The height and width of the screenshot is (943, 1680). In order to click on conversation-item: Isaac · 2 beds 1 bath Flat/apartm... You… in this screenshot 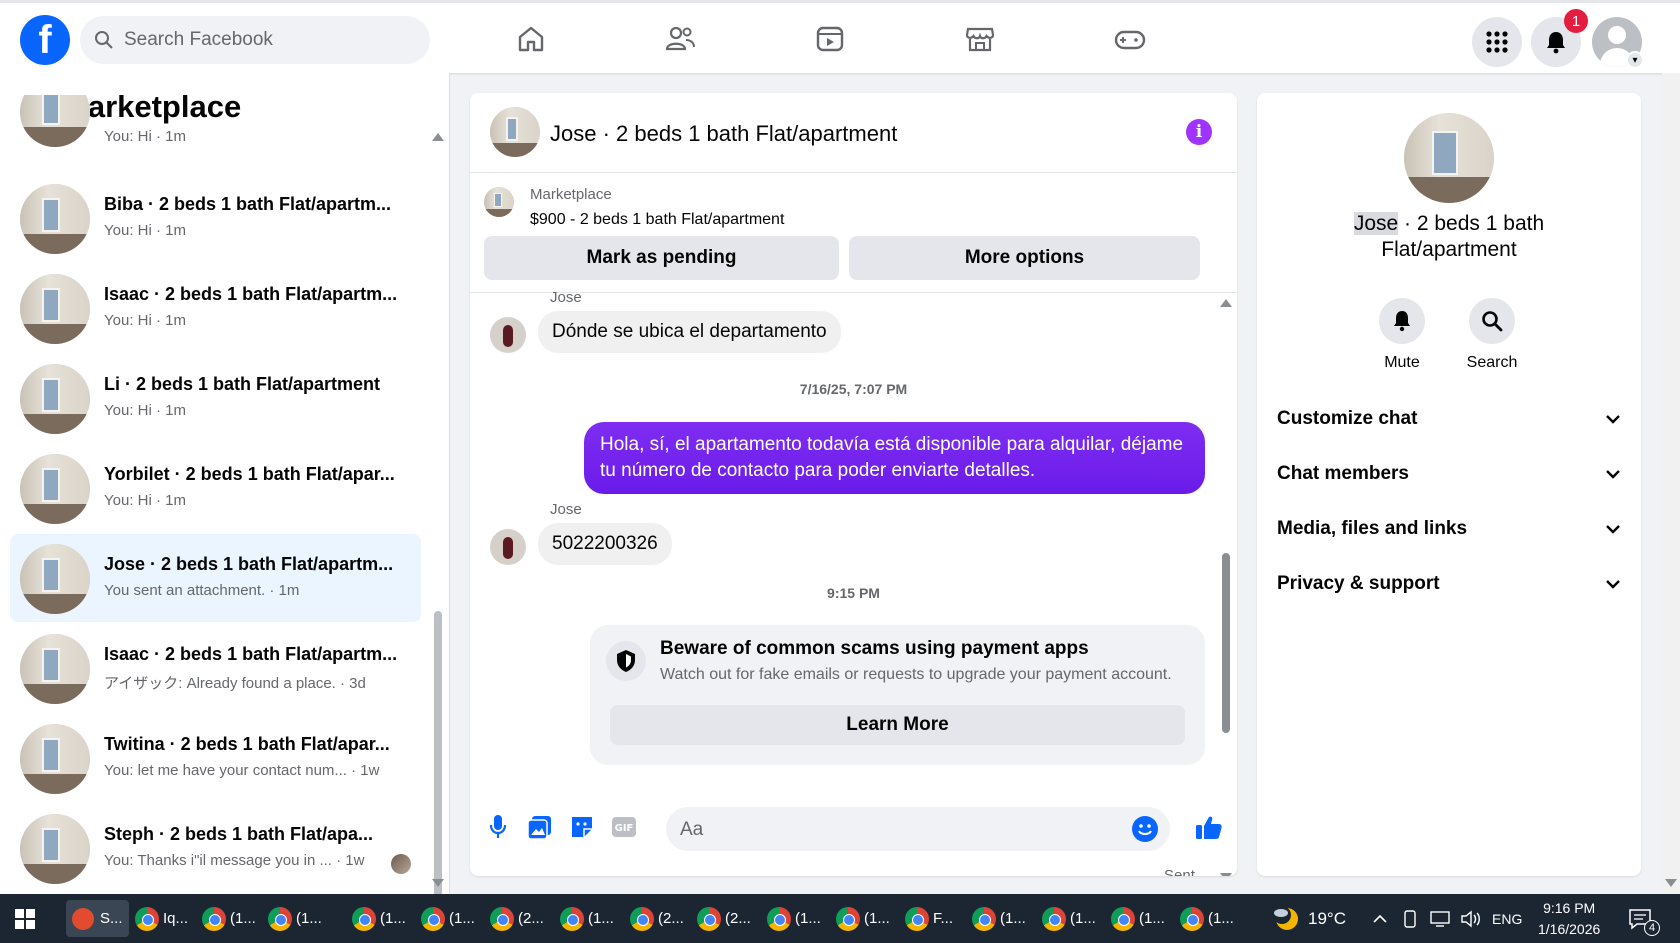, I will do `click(215, 308)`.